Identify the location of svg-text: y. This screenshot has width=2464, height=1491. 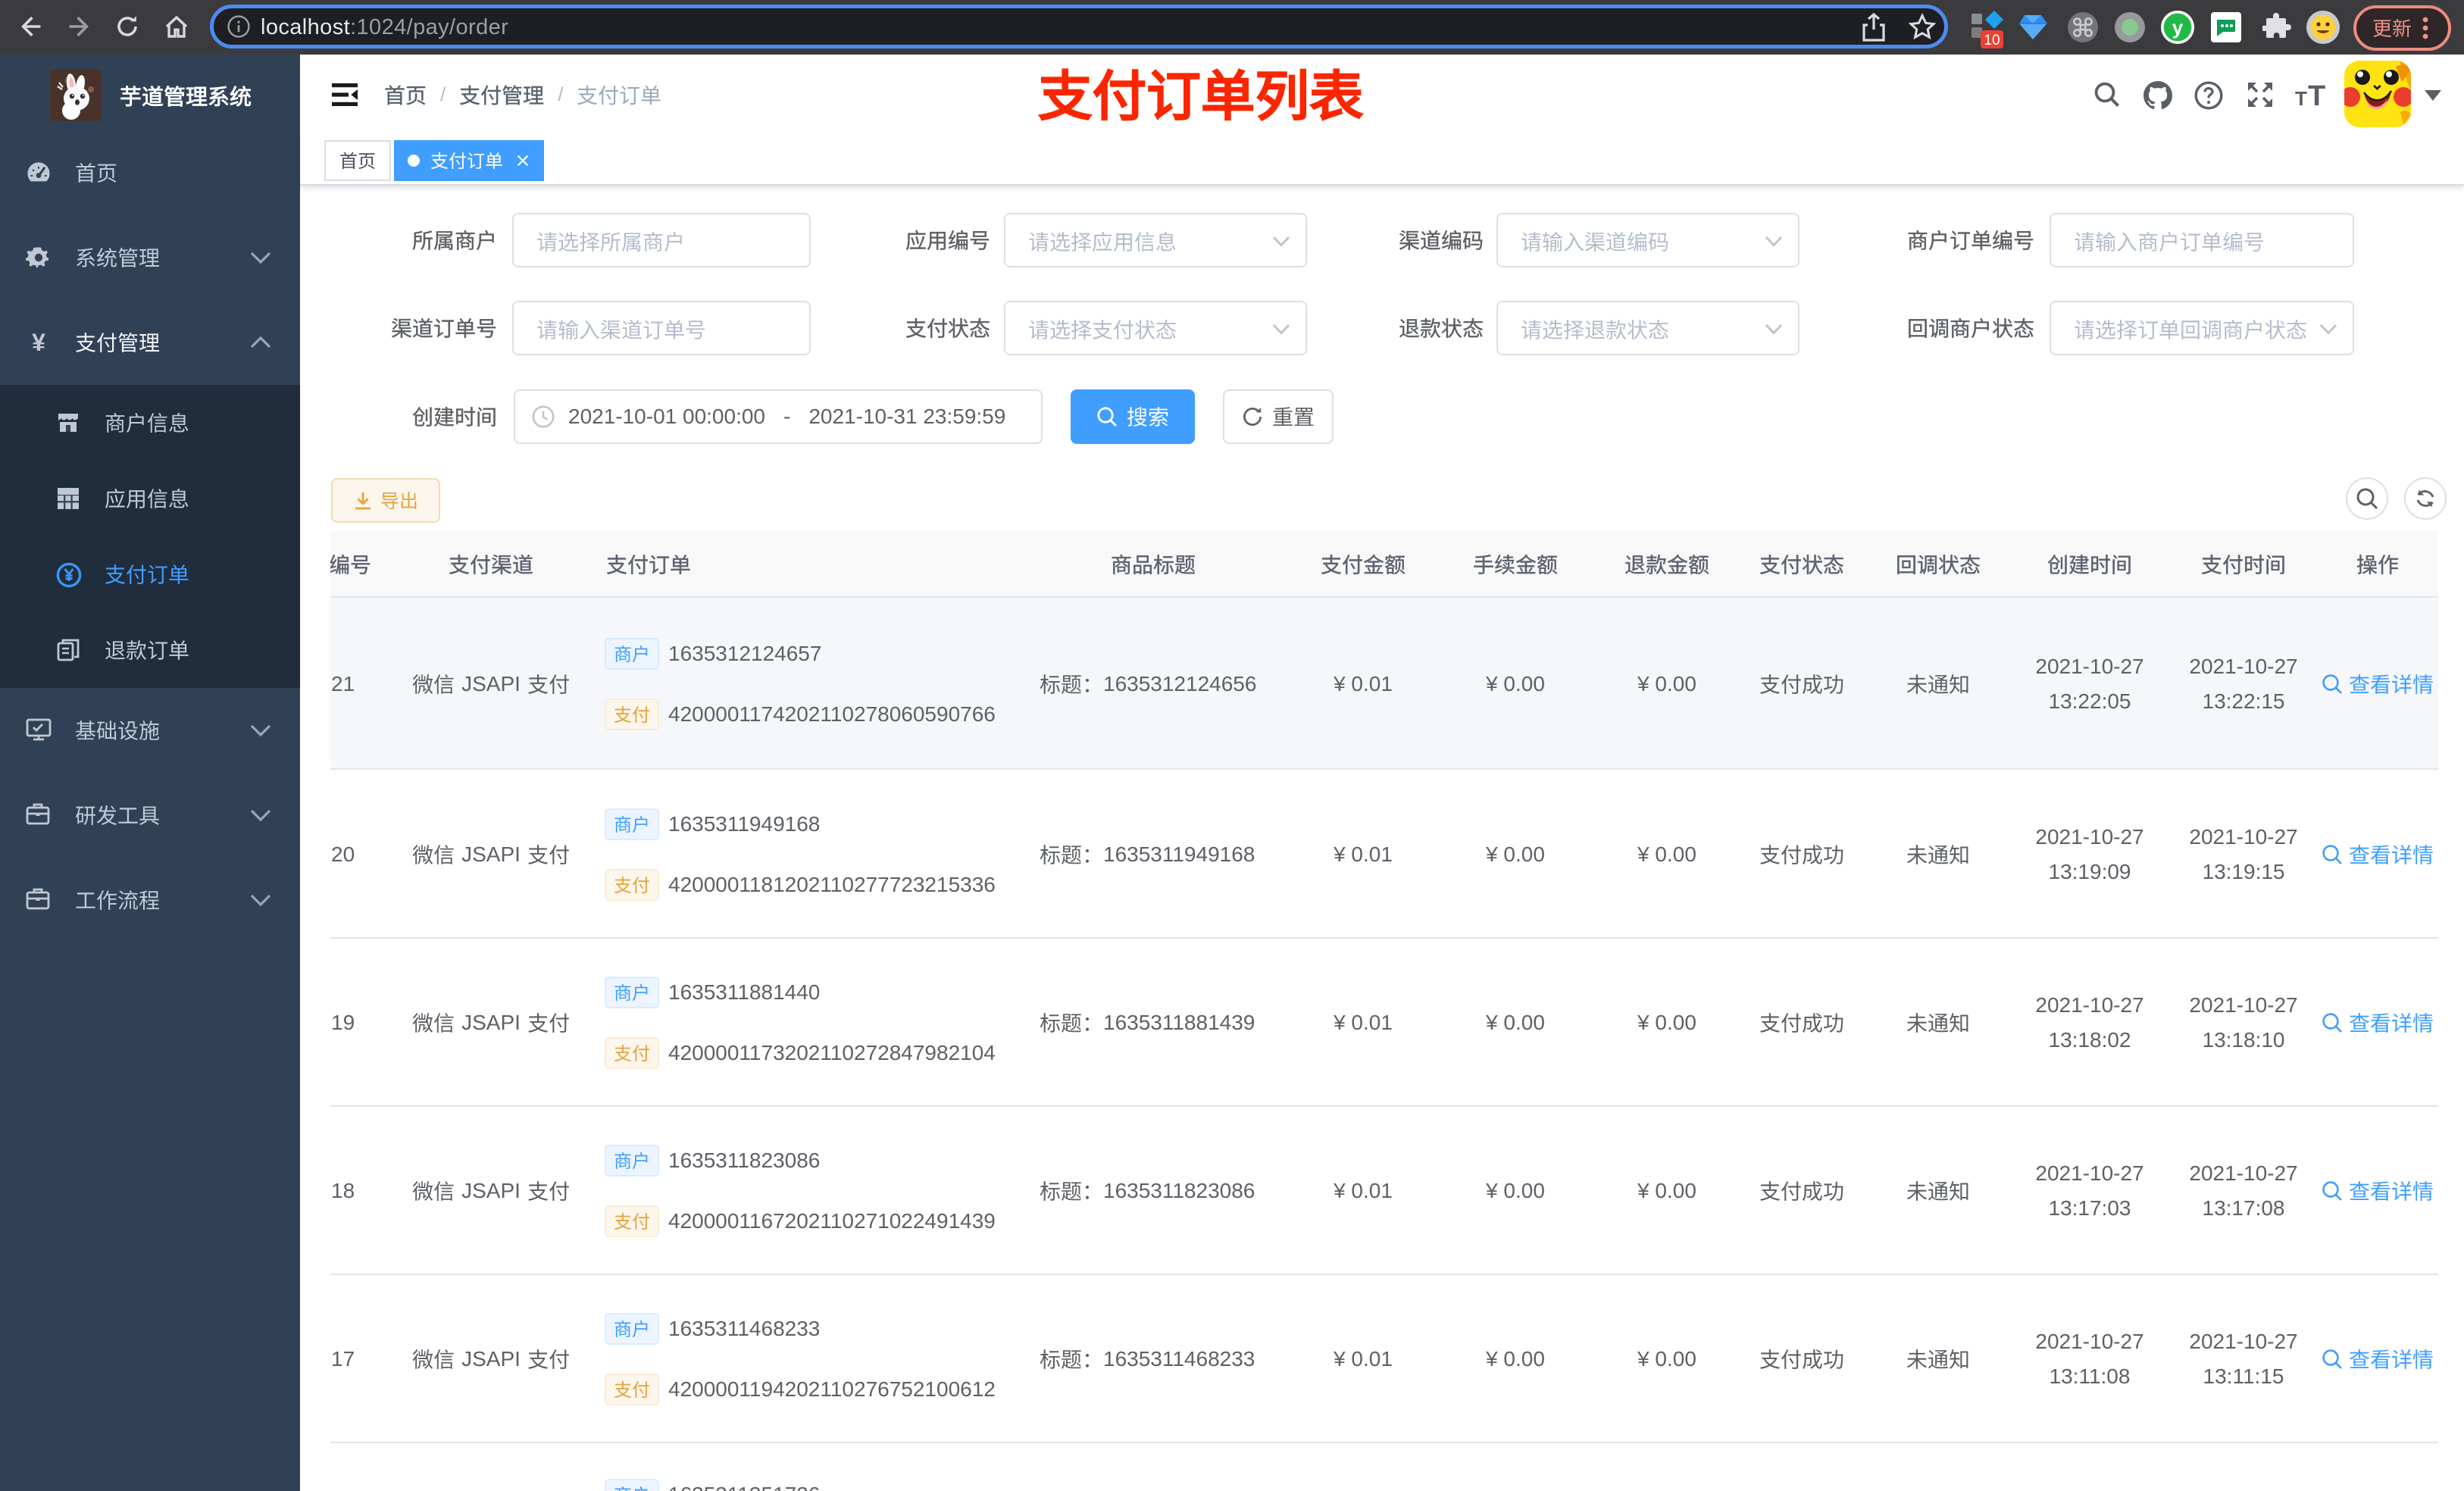
(2178, 27).